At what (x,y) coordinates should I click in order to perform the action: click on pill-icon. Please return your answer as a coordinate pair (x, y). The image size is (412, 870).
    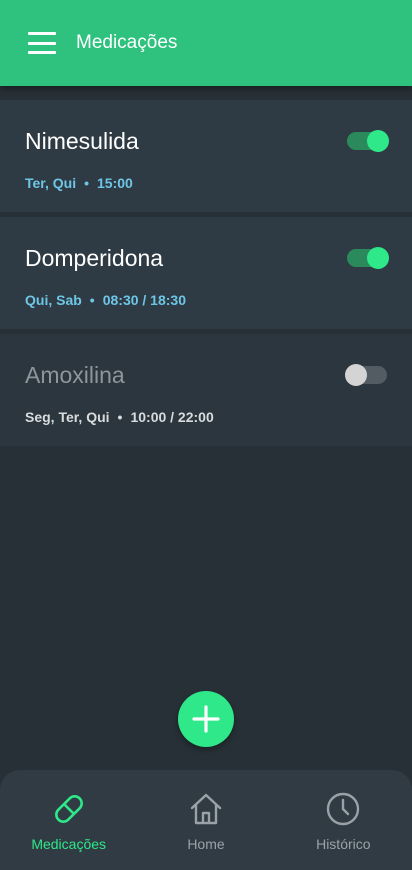
    Looking at the image, I should click on (68, 809).